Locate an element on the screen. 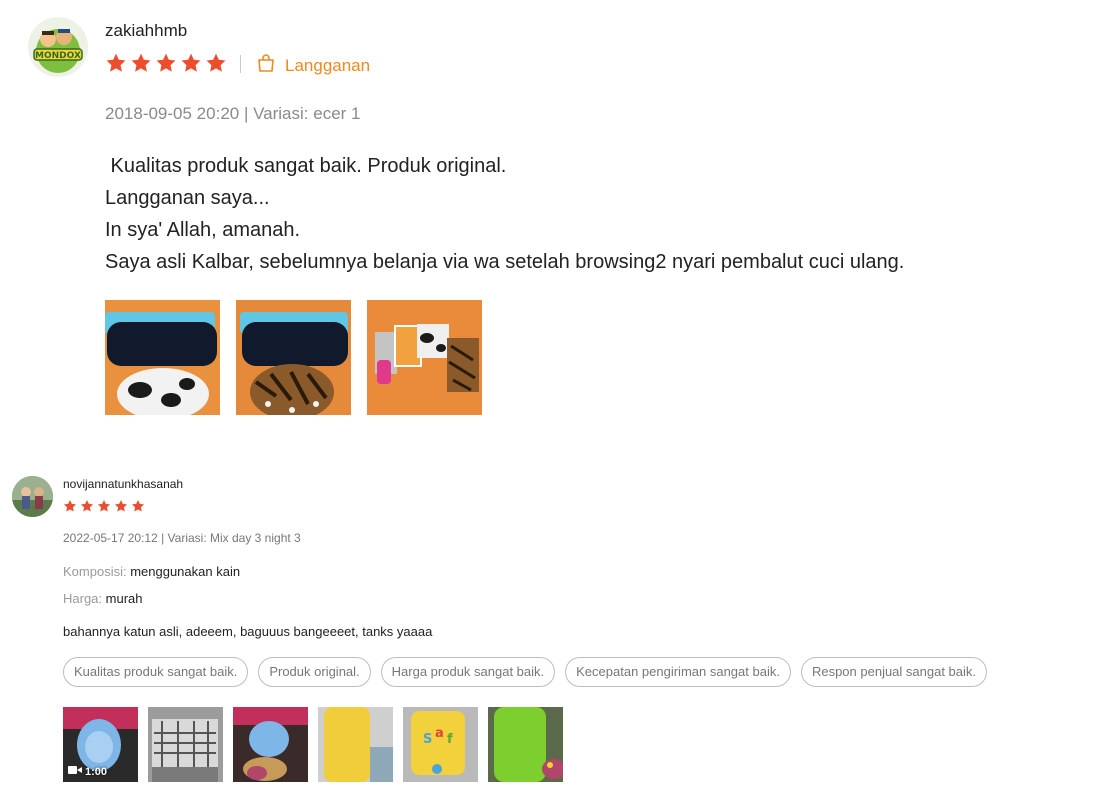  divider is located at coordinates (240, 64).